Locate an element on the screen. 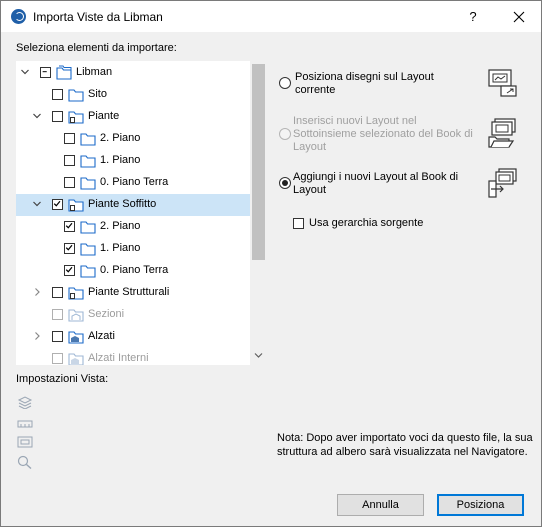  insert-subset-radio is located at coordinates (285, 134).